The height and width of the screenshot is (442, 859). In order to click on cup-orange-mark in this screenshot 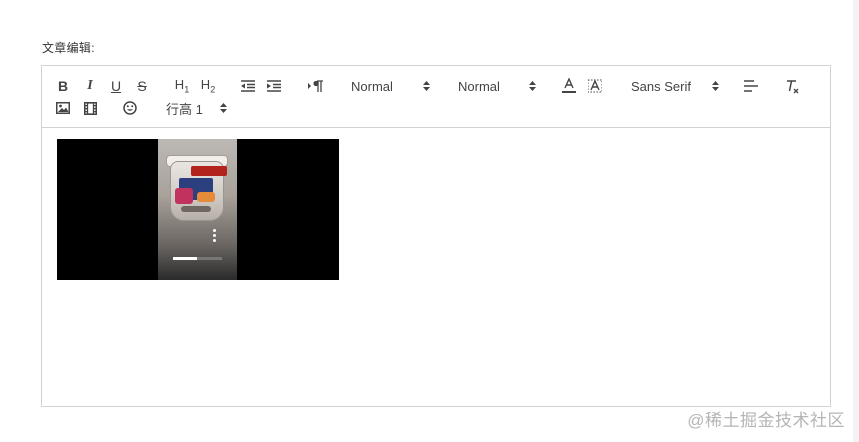, I will do `click(206, 197)`.